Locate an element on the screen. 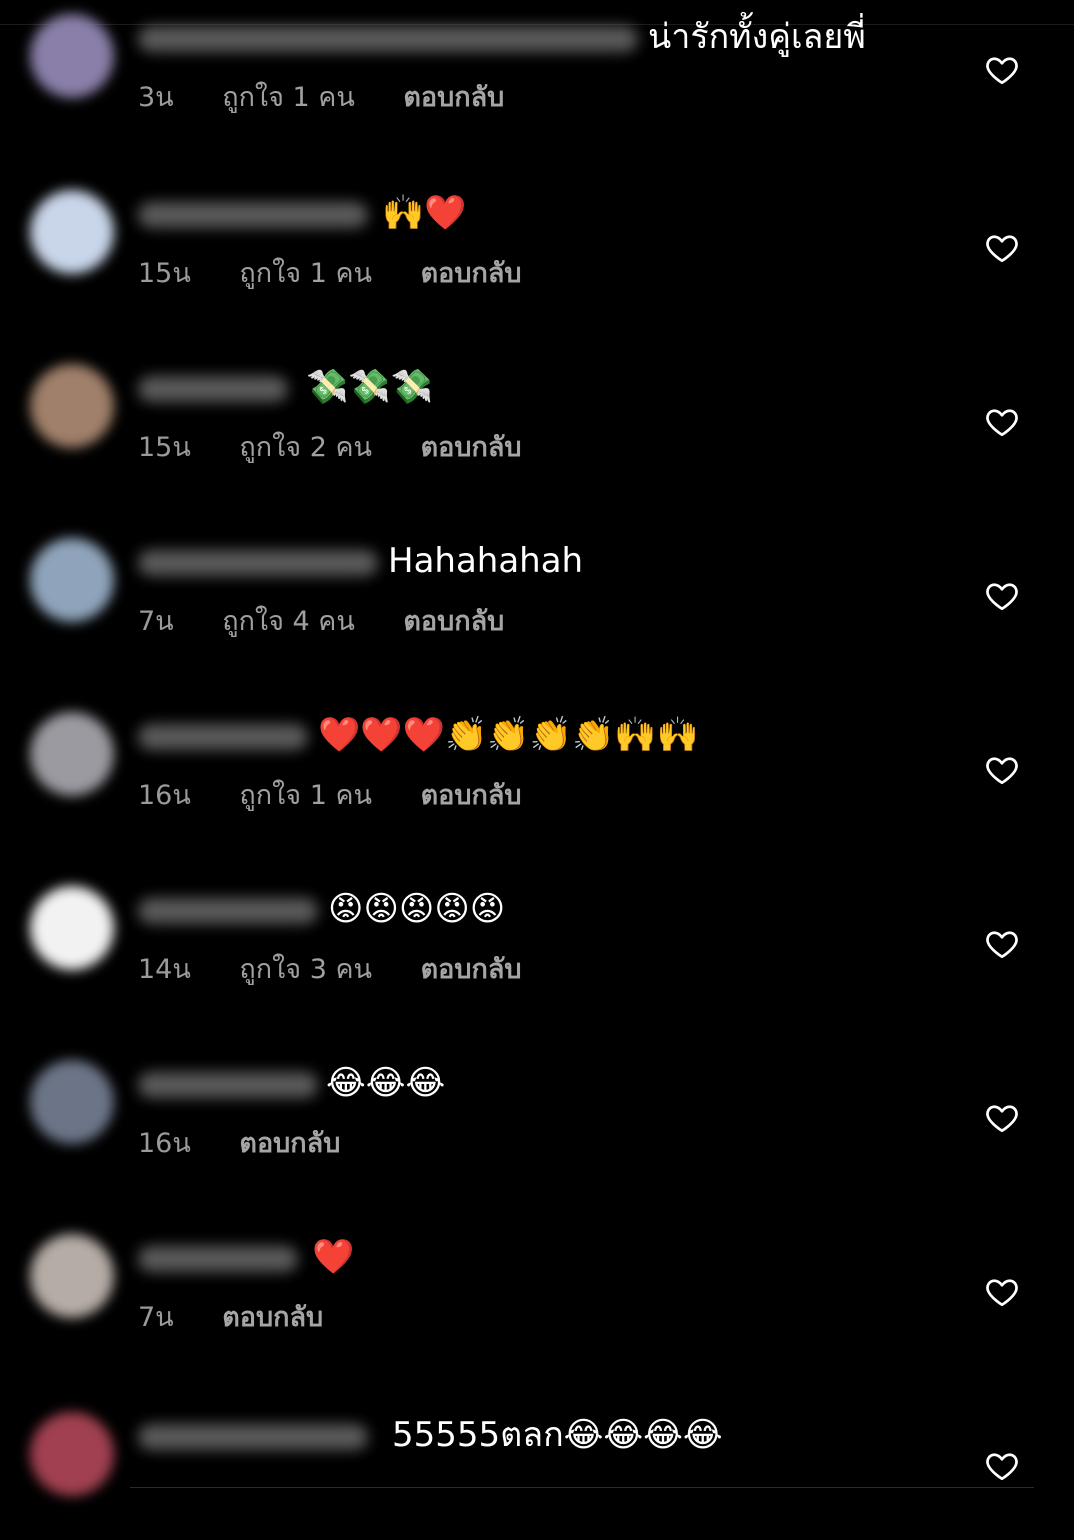  comment-text: ❤️ is located at coordinates (333, 1257).